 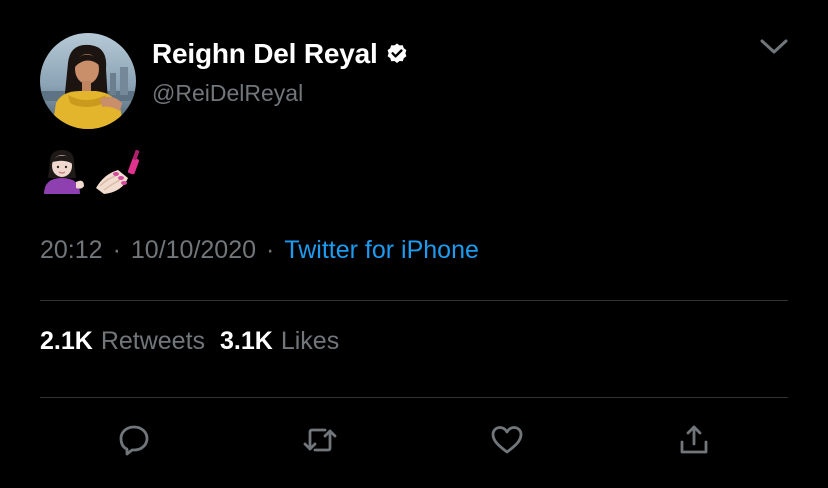 I want to click on tweet-meta: 20:12 · 10/10/2020 · Twitter for iPhone, so click(x=259, y=250).